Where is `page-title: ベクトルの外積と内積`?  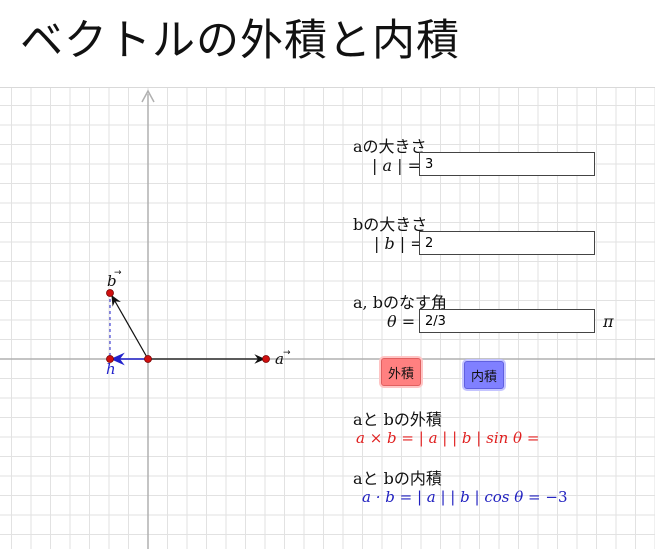
page-title: ベクトルの外積と内積 is located at coordinates (240, 41).